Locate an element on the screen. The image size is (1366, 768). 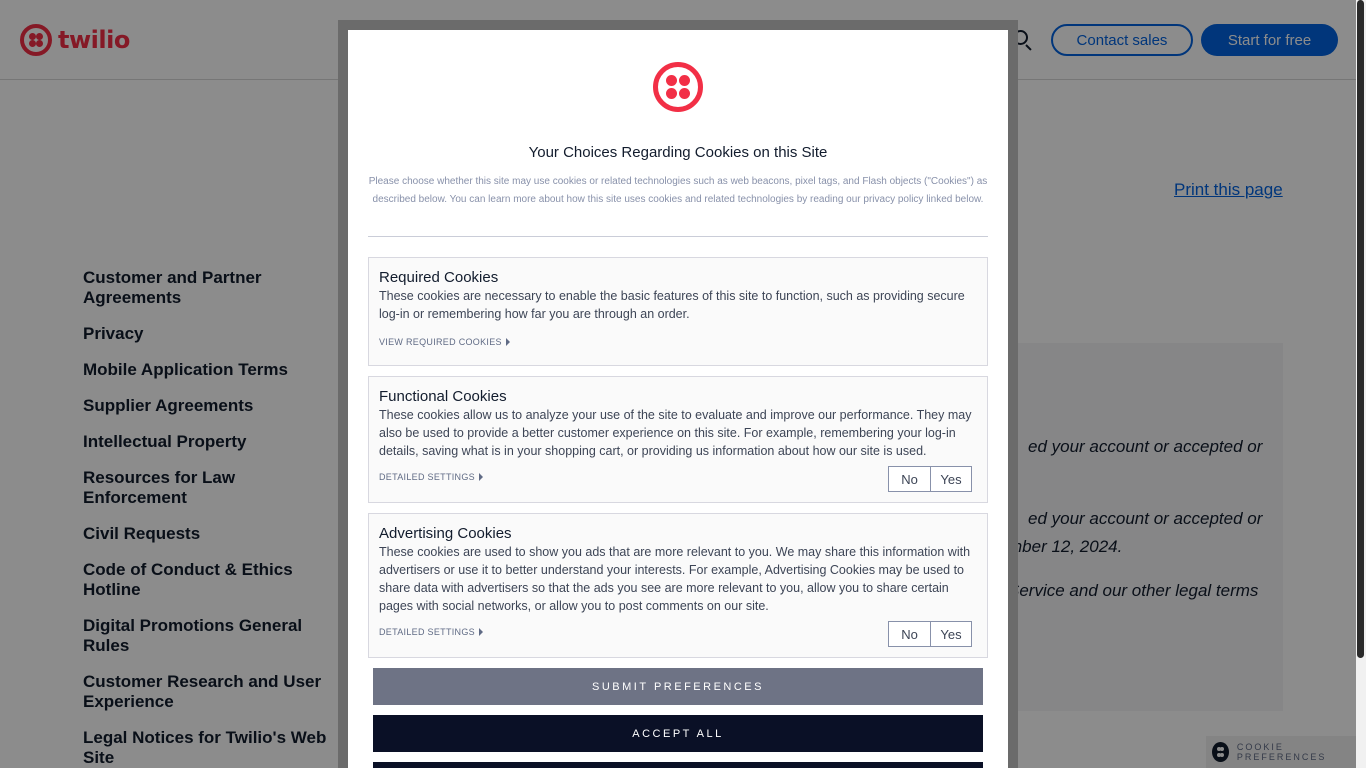
advertising-cookies-toggle: No Yes is located at coordinates (930, 634).